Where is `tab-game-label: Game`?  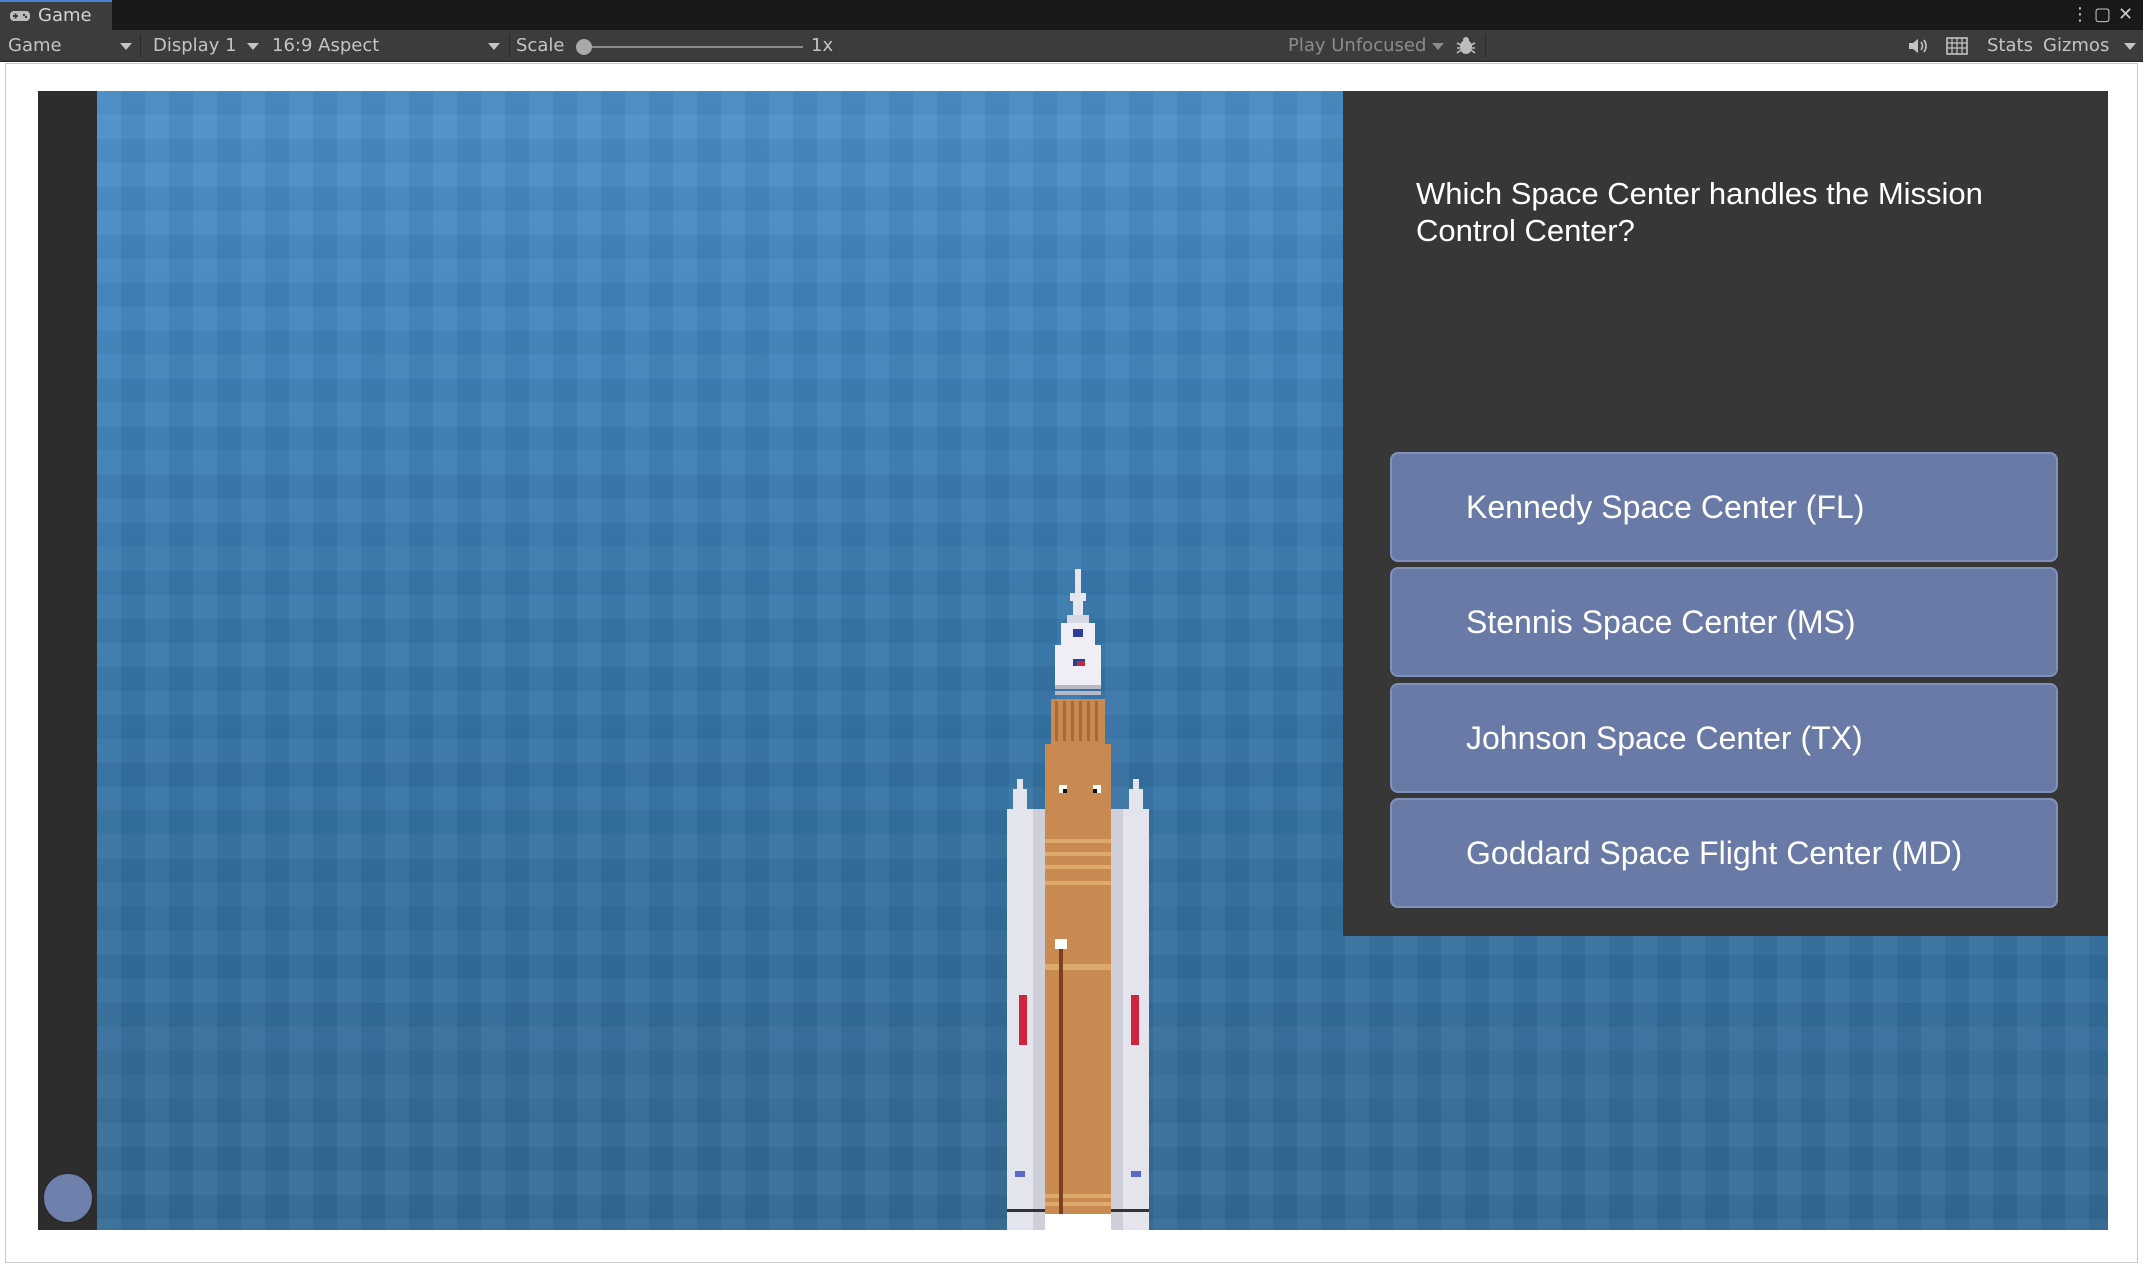
tab-game-label: Game is located at coordinates (65, 15).